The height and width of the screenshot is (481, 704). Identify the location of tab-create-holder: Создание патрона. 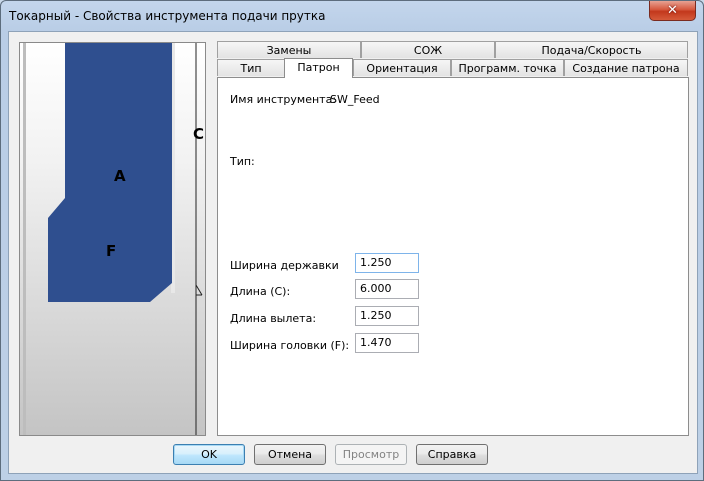
(626, 67).